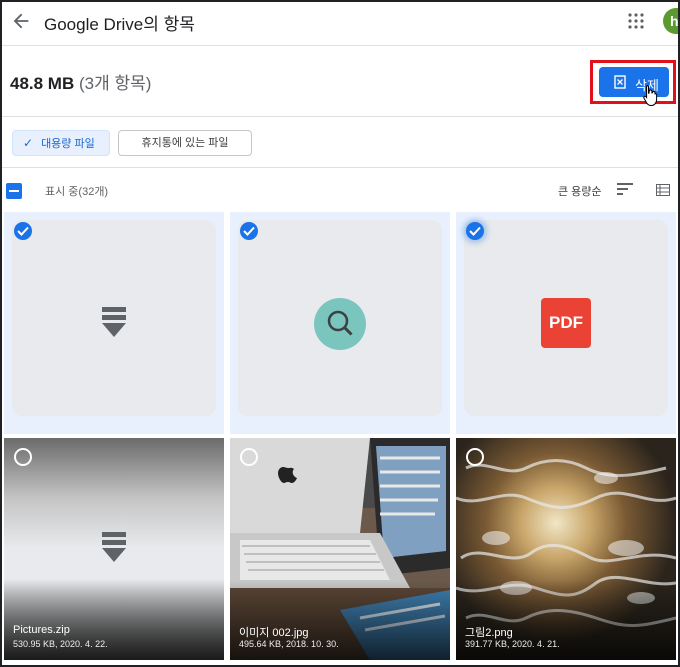  What do you see at coordinates (620, 82) in the screenshot?
I see `delete-icon` at bounding box center [620, 82].